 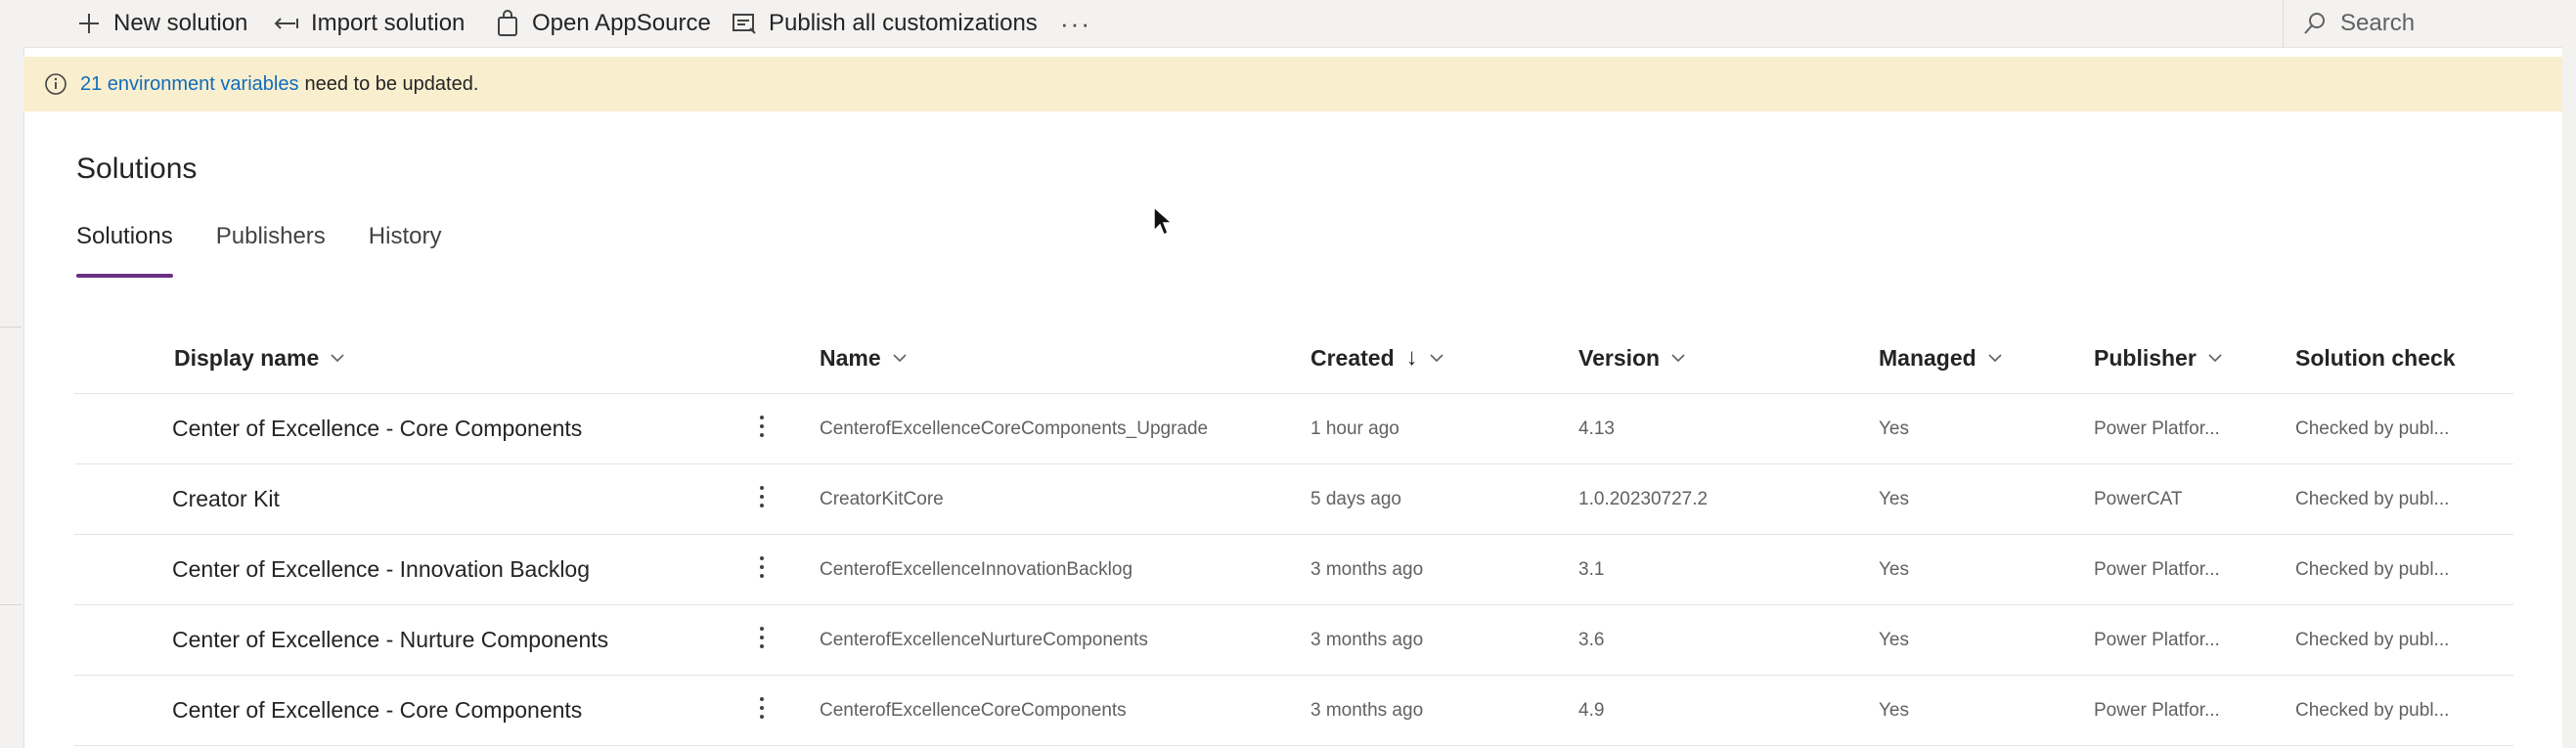 I want to click on column-header-solution-check: Solution check, so click(x=2375, y=358).